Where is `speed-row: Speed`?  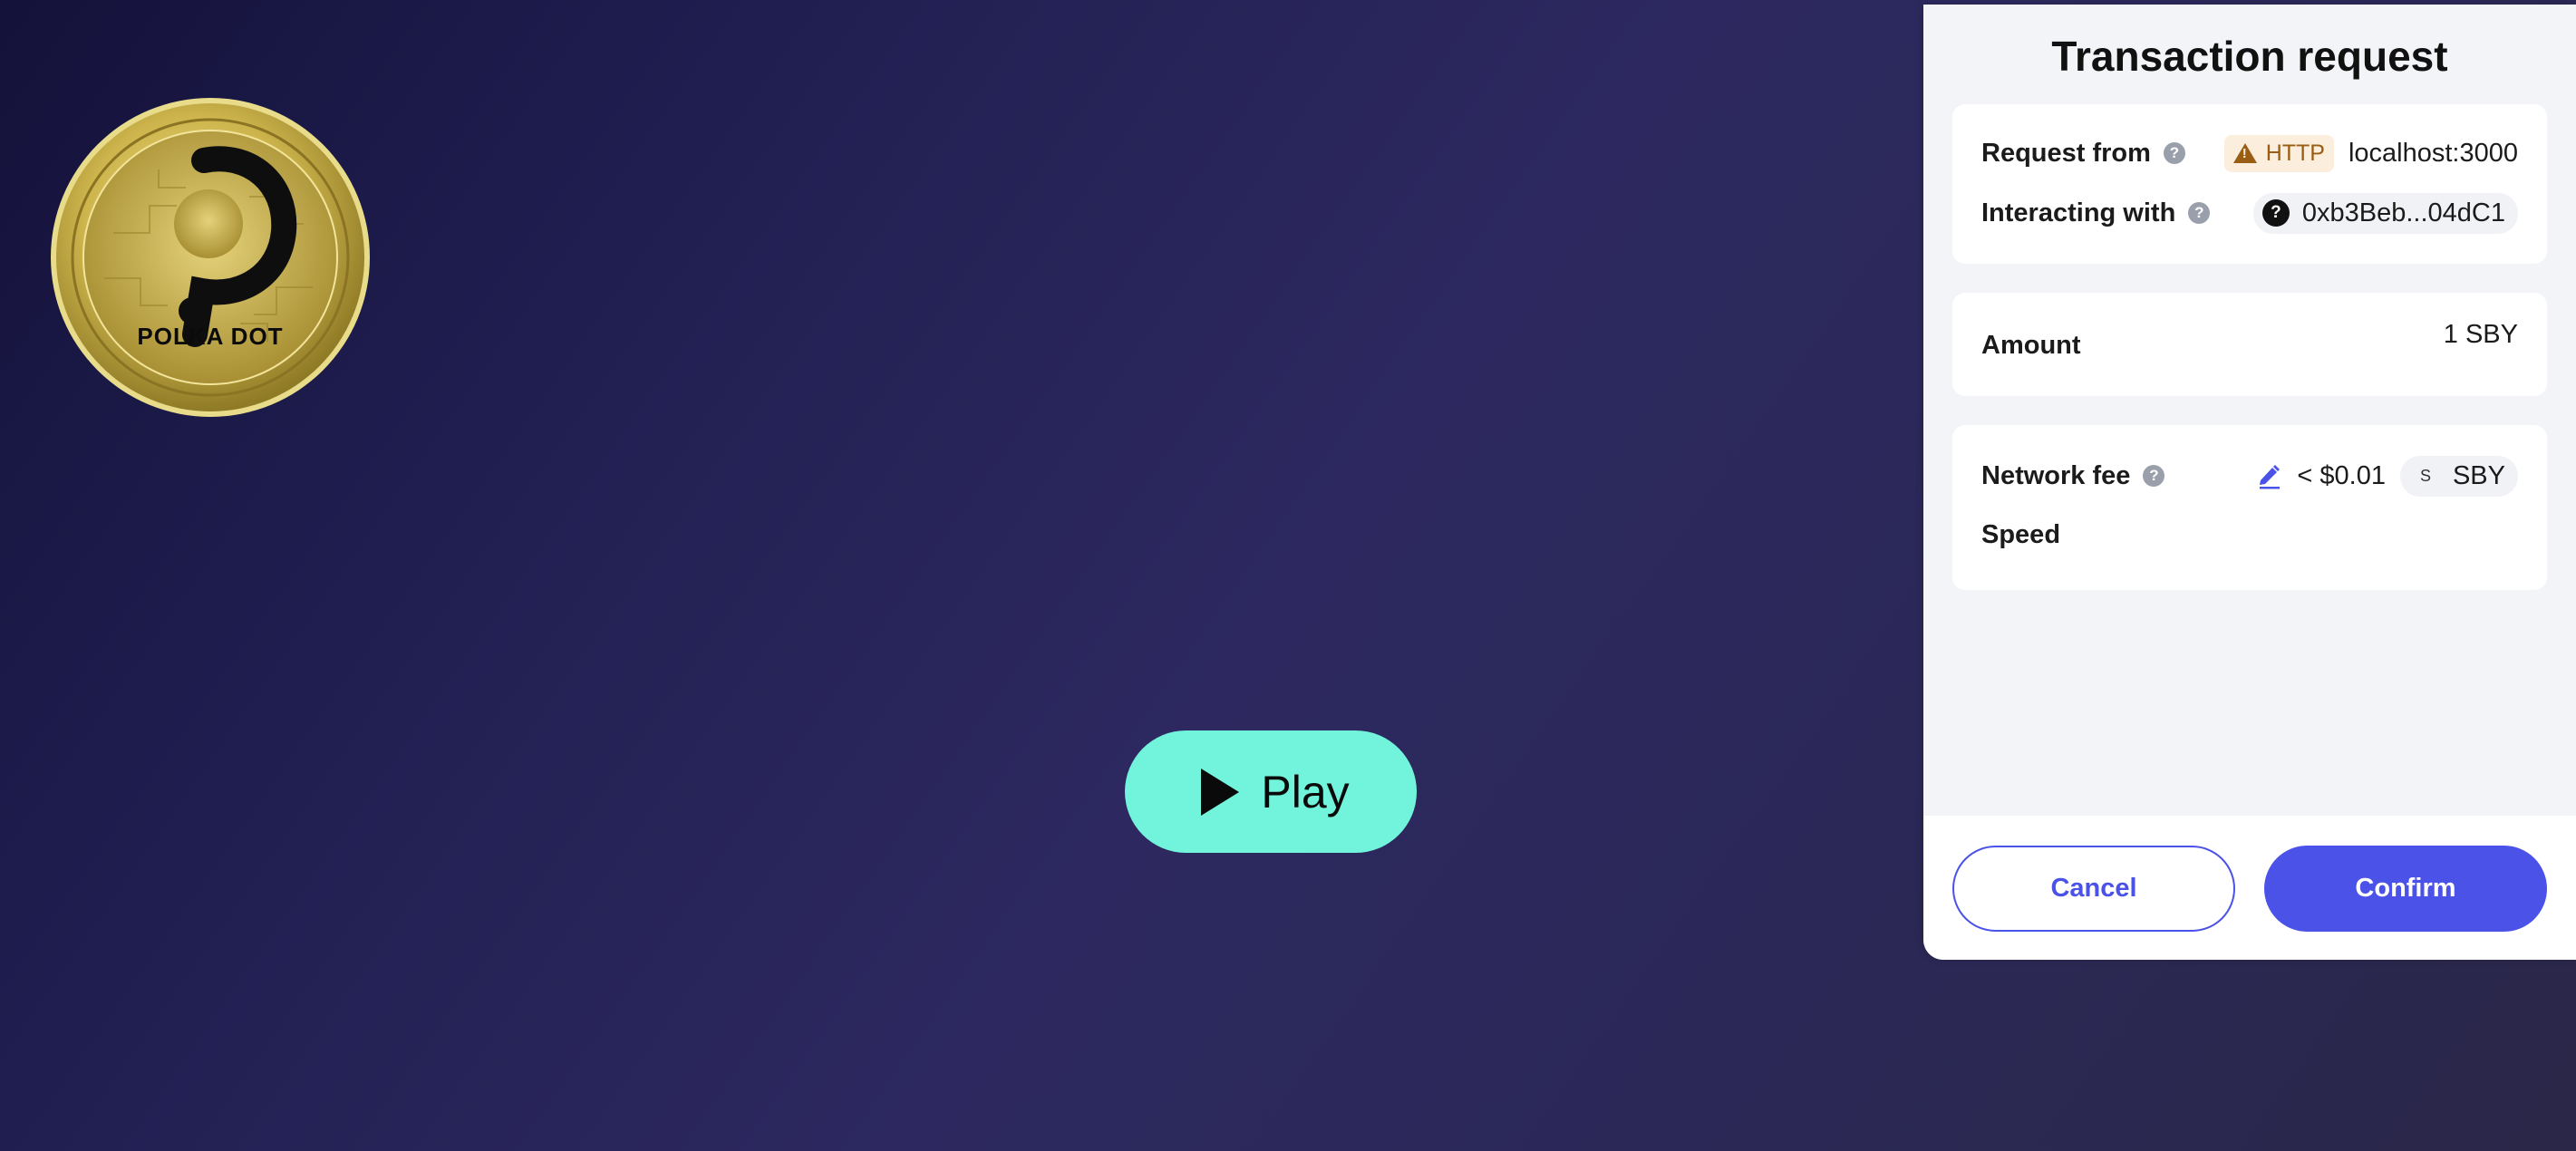 speed-row: Speed is located at coordinates (2249, 535).